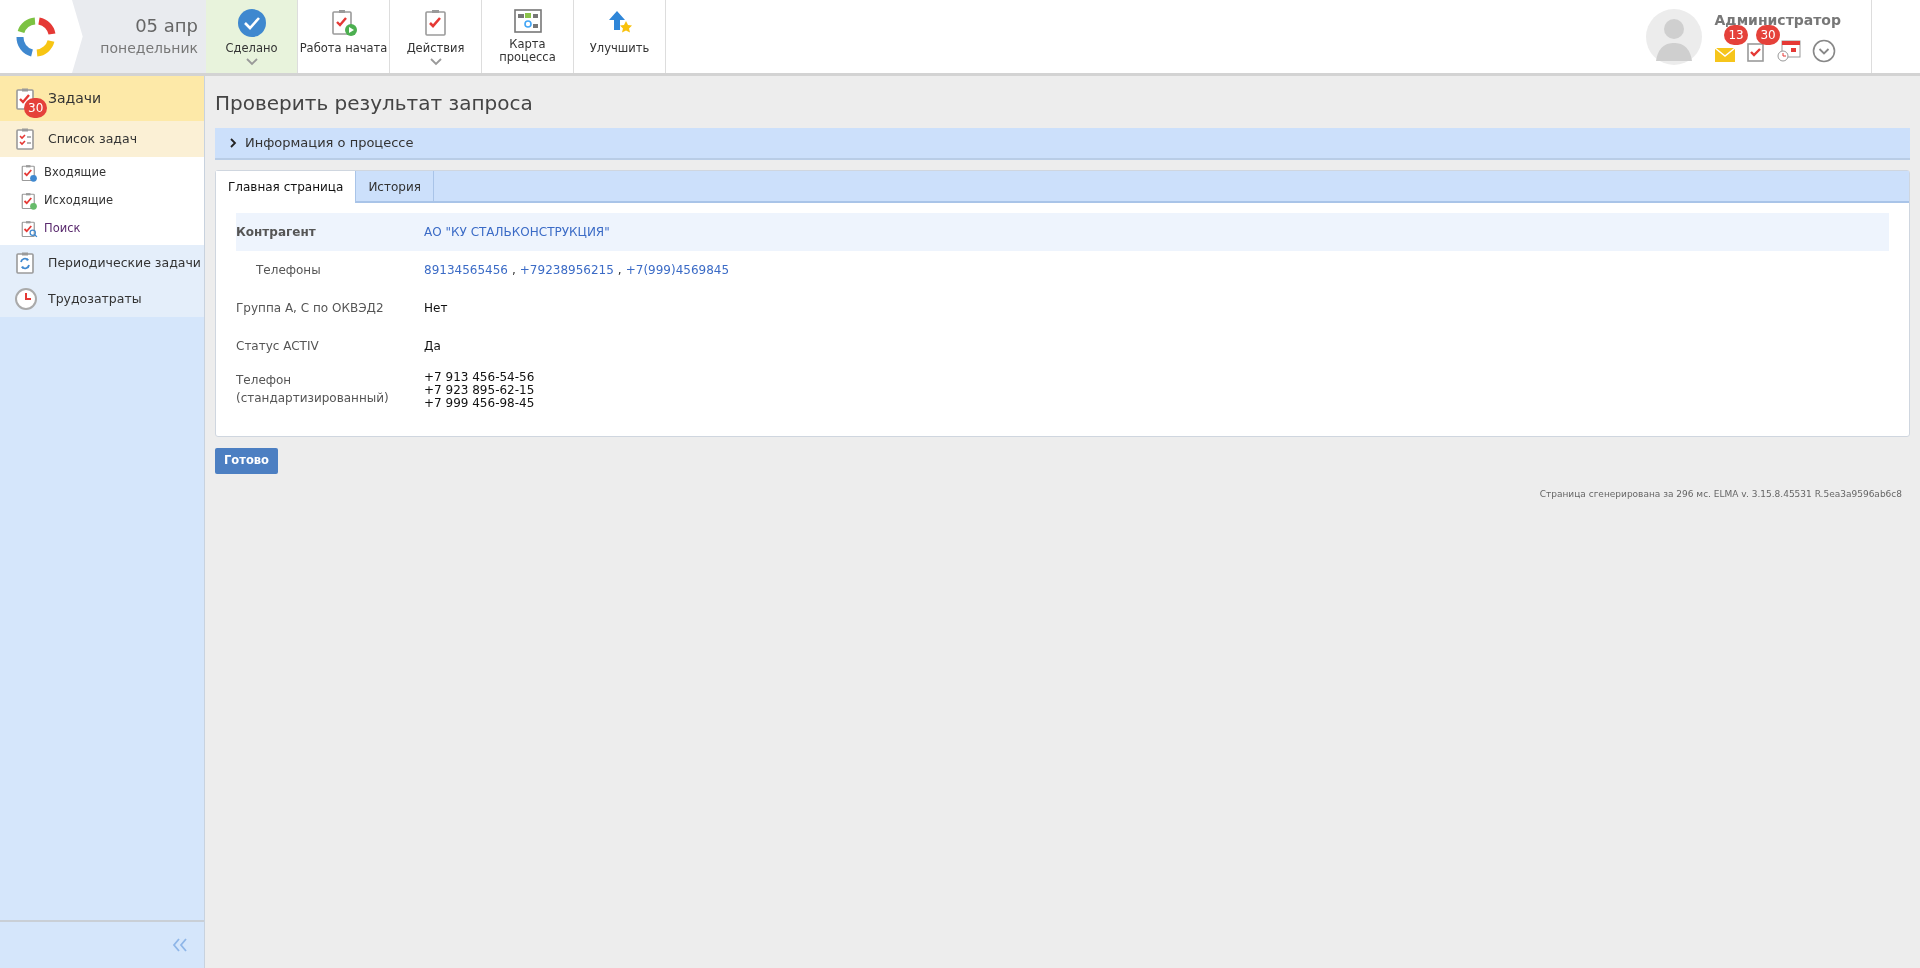 Image resolution: width=1920 pixels, height=968 pixels. What do you see at coordinates (288, 270) in the screenshot?
I see `field-label: Телефоны` at bounding box center [288, 270].